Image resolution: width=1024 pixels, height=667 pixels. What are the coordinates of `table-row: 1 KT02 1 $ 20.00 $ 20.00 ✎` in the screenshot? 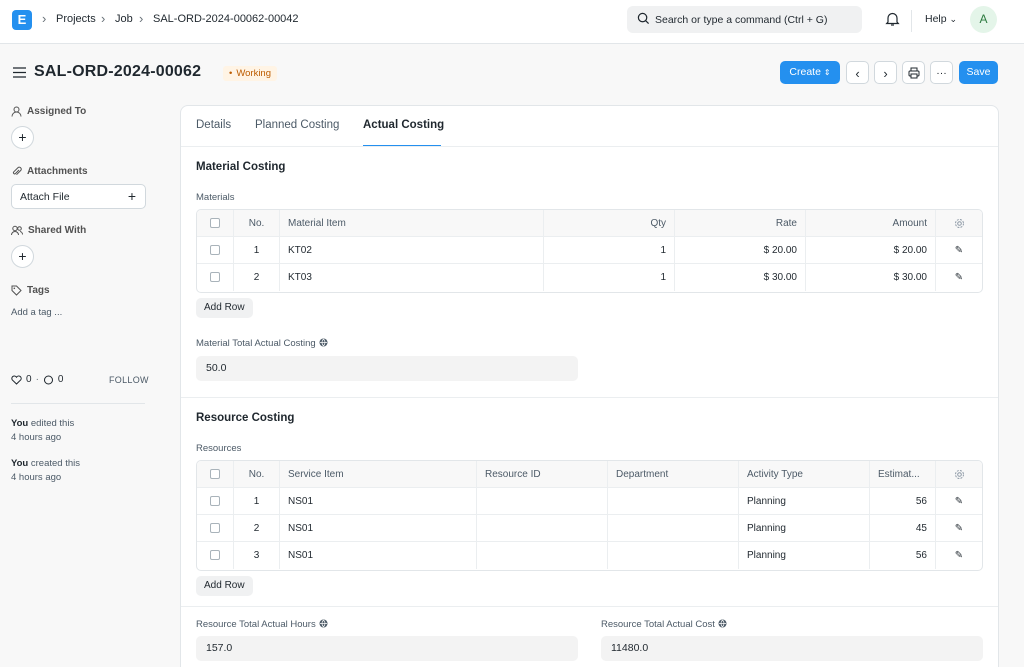 It's located at (589, 250).